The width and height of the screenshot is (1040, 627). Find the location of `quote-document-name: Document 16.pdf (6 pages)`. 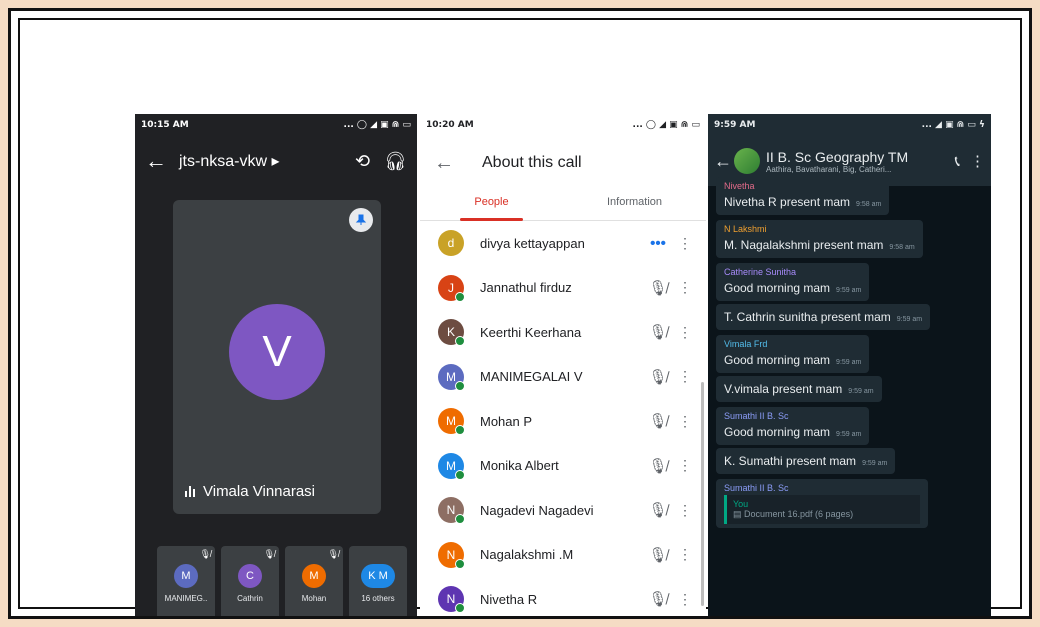

quote-document-name: Document 16.pdf (6 pages) is located at coordinates (799, 514).